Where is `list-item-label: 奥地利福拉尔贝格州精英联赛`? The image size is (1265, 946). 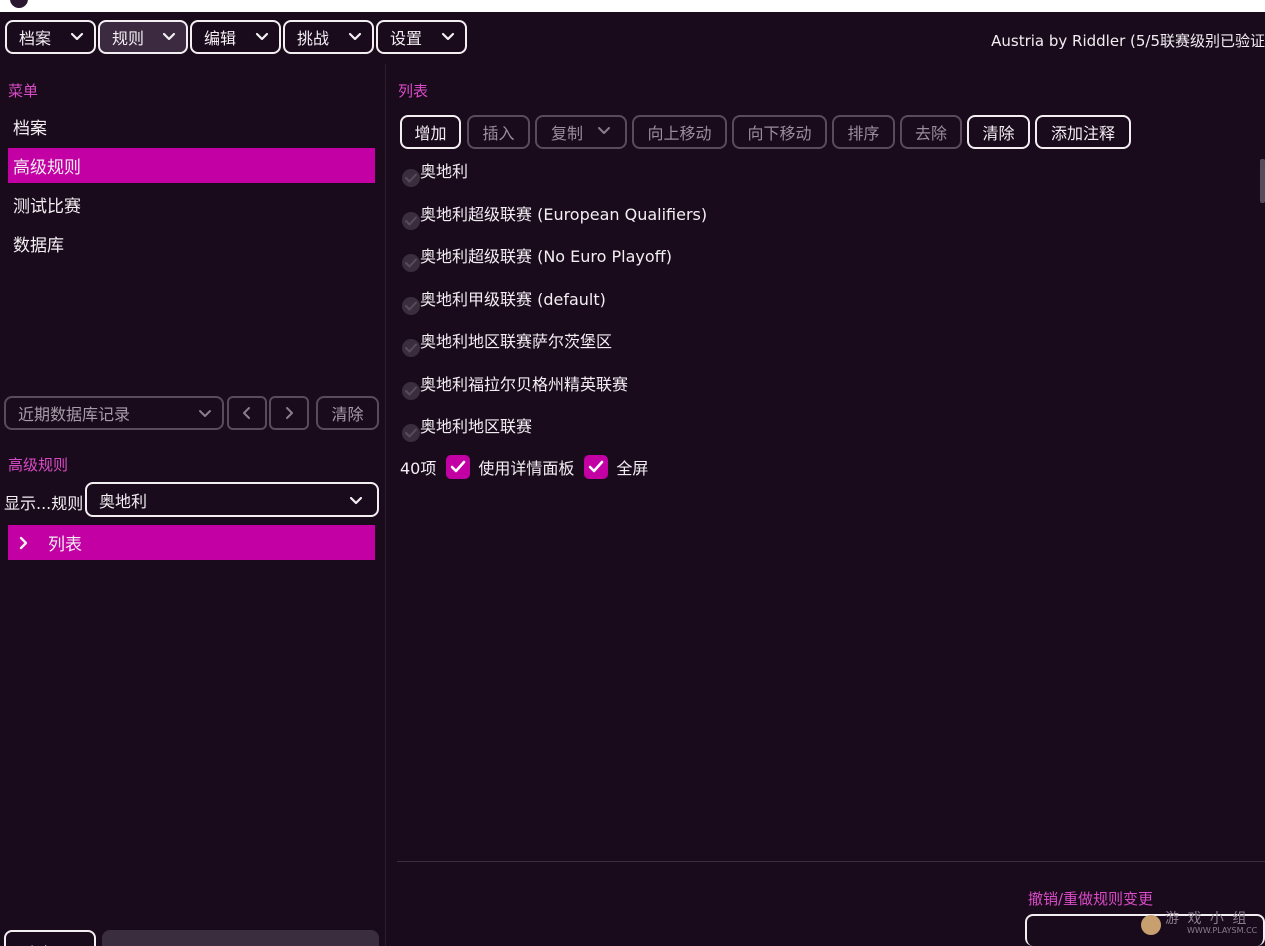
list-item-label: 奥地利福拉尔贝格州精英联赛 is located at coordinates (524, 384).